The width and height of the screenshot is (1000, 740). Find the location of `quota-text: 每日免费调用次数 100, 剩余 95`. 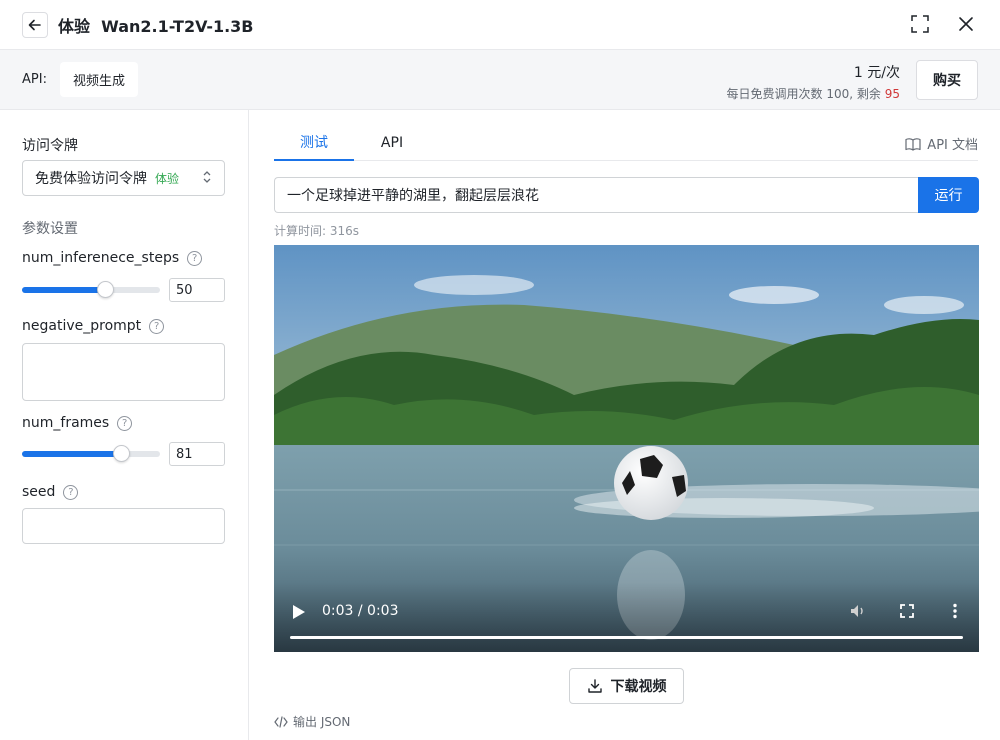

quota-text: 每日免费调用次数 100, 剩余 95 is located at coordinates (813, 93).